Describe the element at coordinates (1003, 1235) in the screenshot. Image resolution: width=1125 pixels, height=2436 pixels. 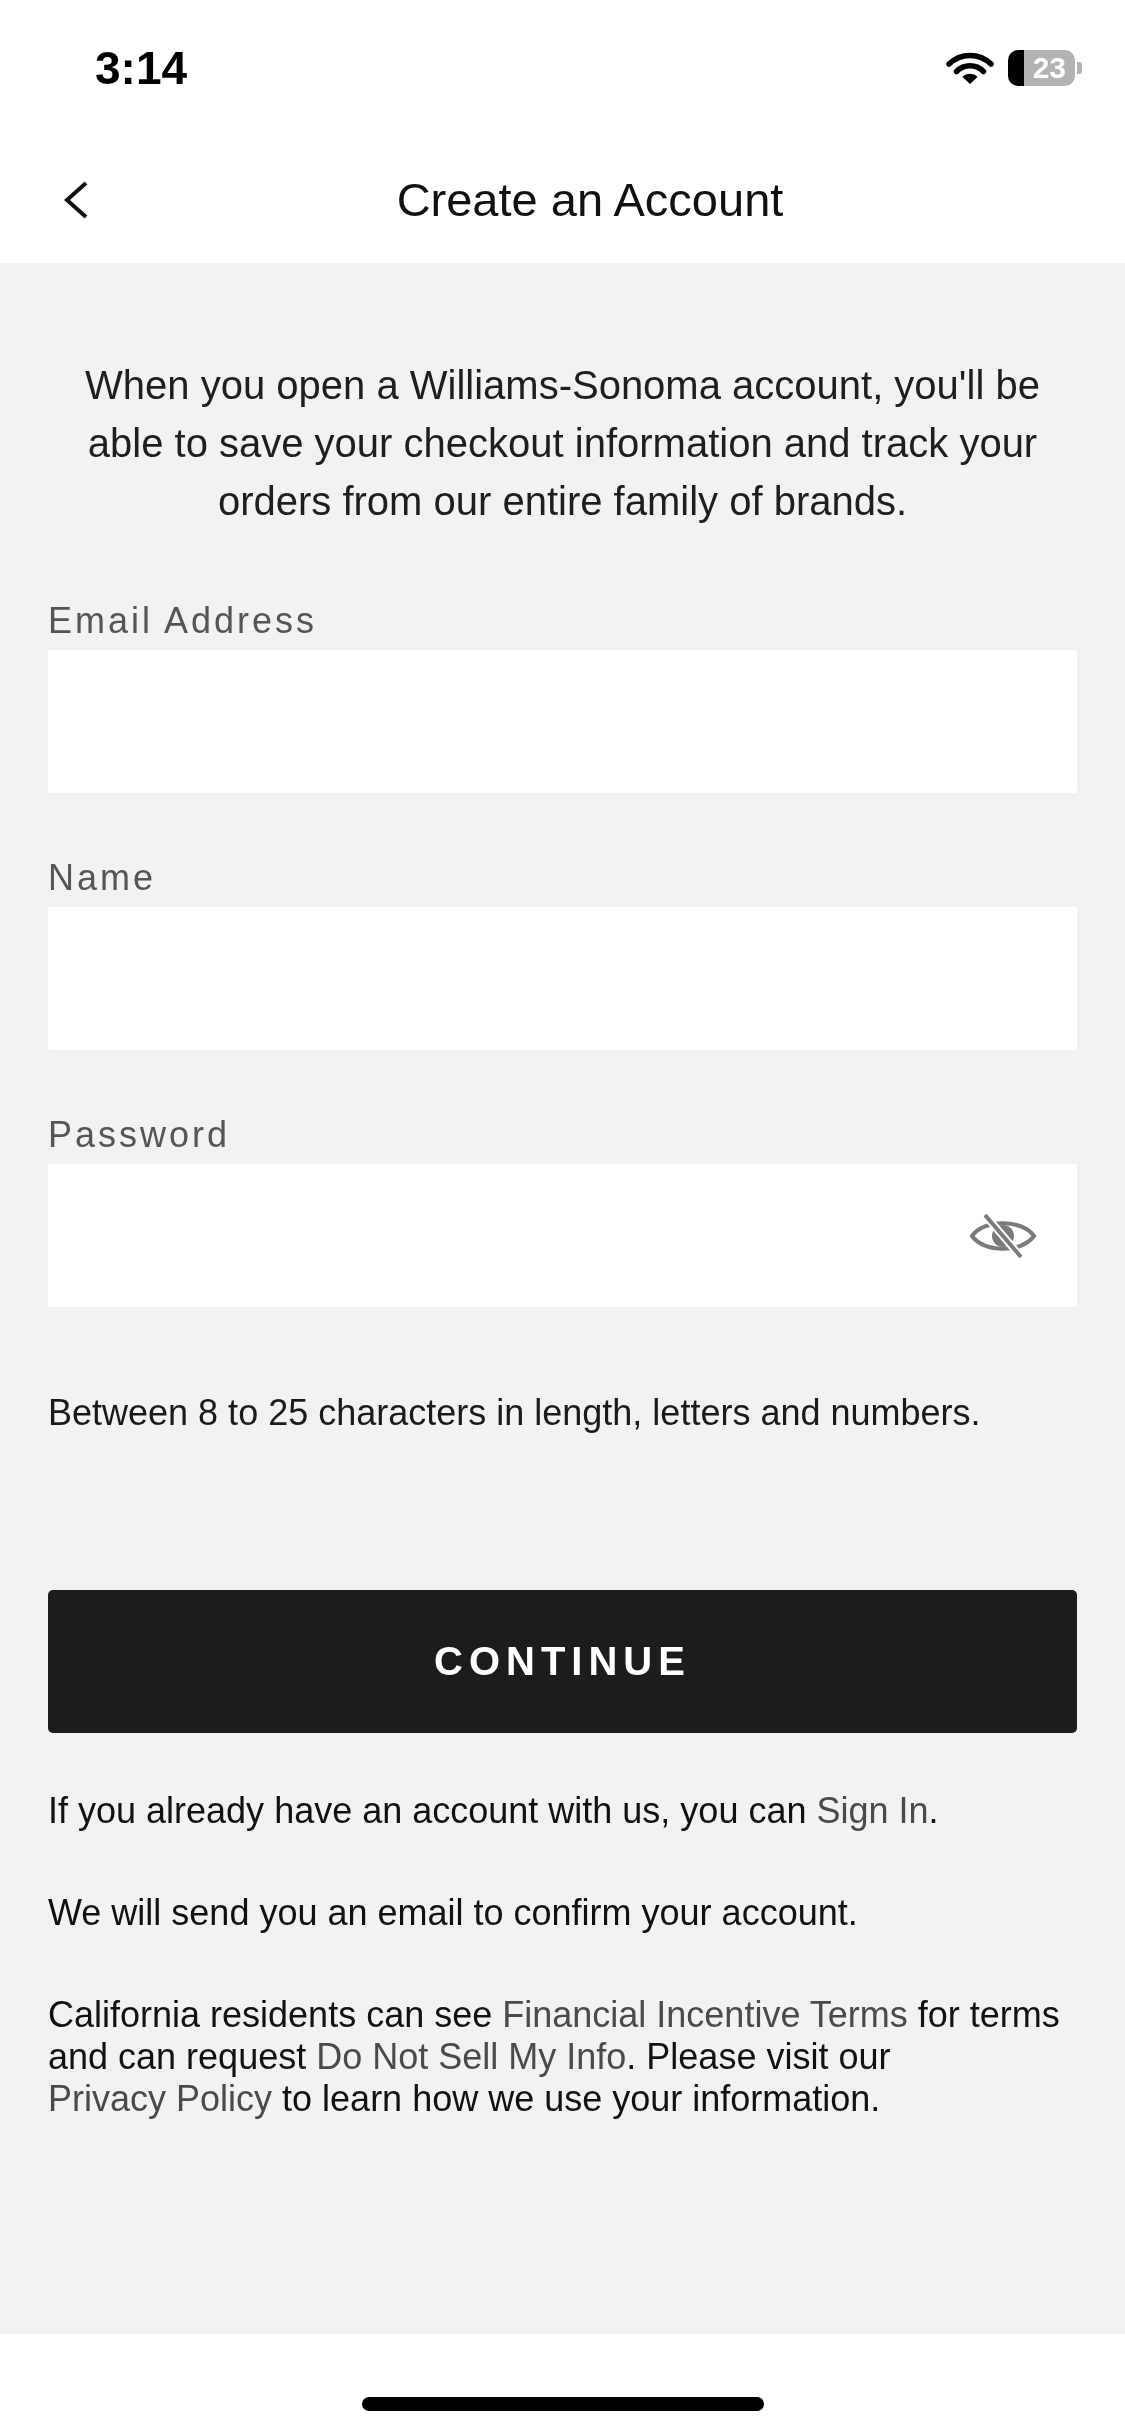
I see `eye-slash-icon` at that location.